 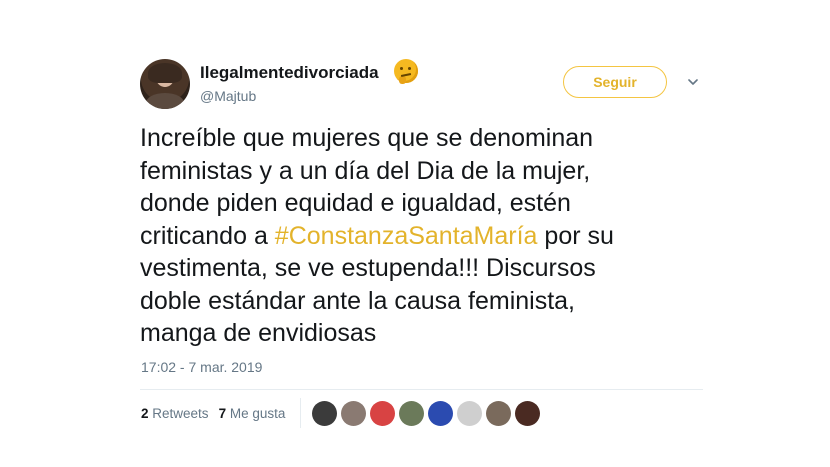 I want to click on liker-avatar-flag, so click(x=382, y=413).